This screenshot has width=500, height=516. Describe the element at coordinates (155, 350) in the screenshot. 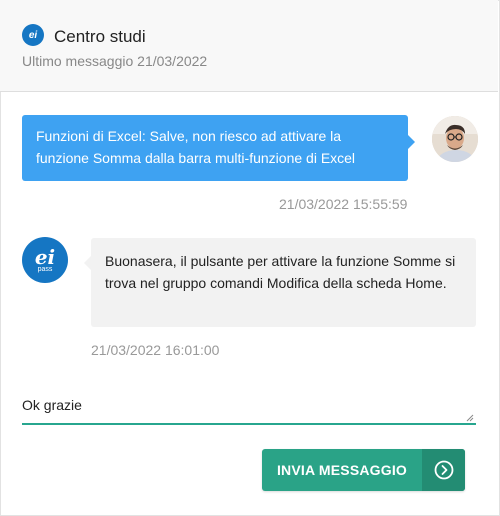

I see `incoming-message-timestamp: 21/03/2022 16:01:00` at that location.